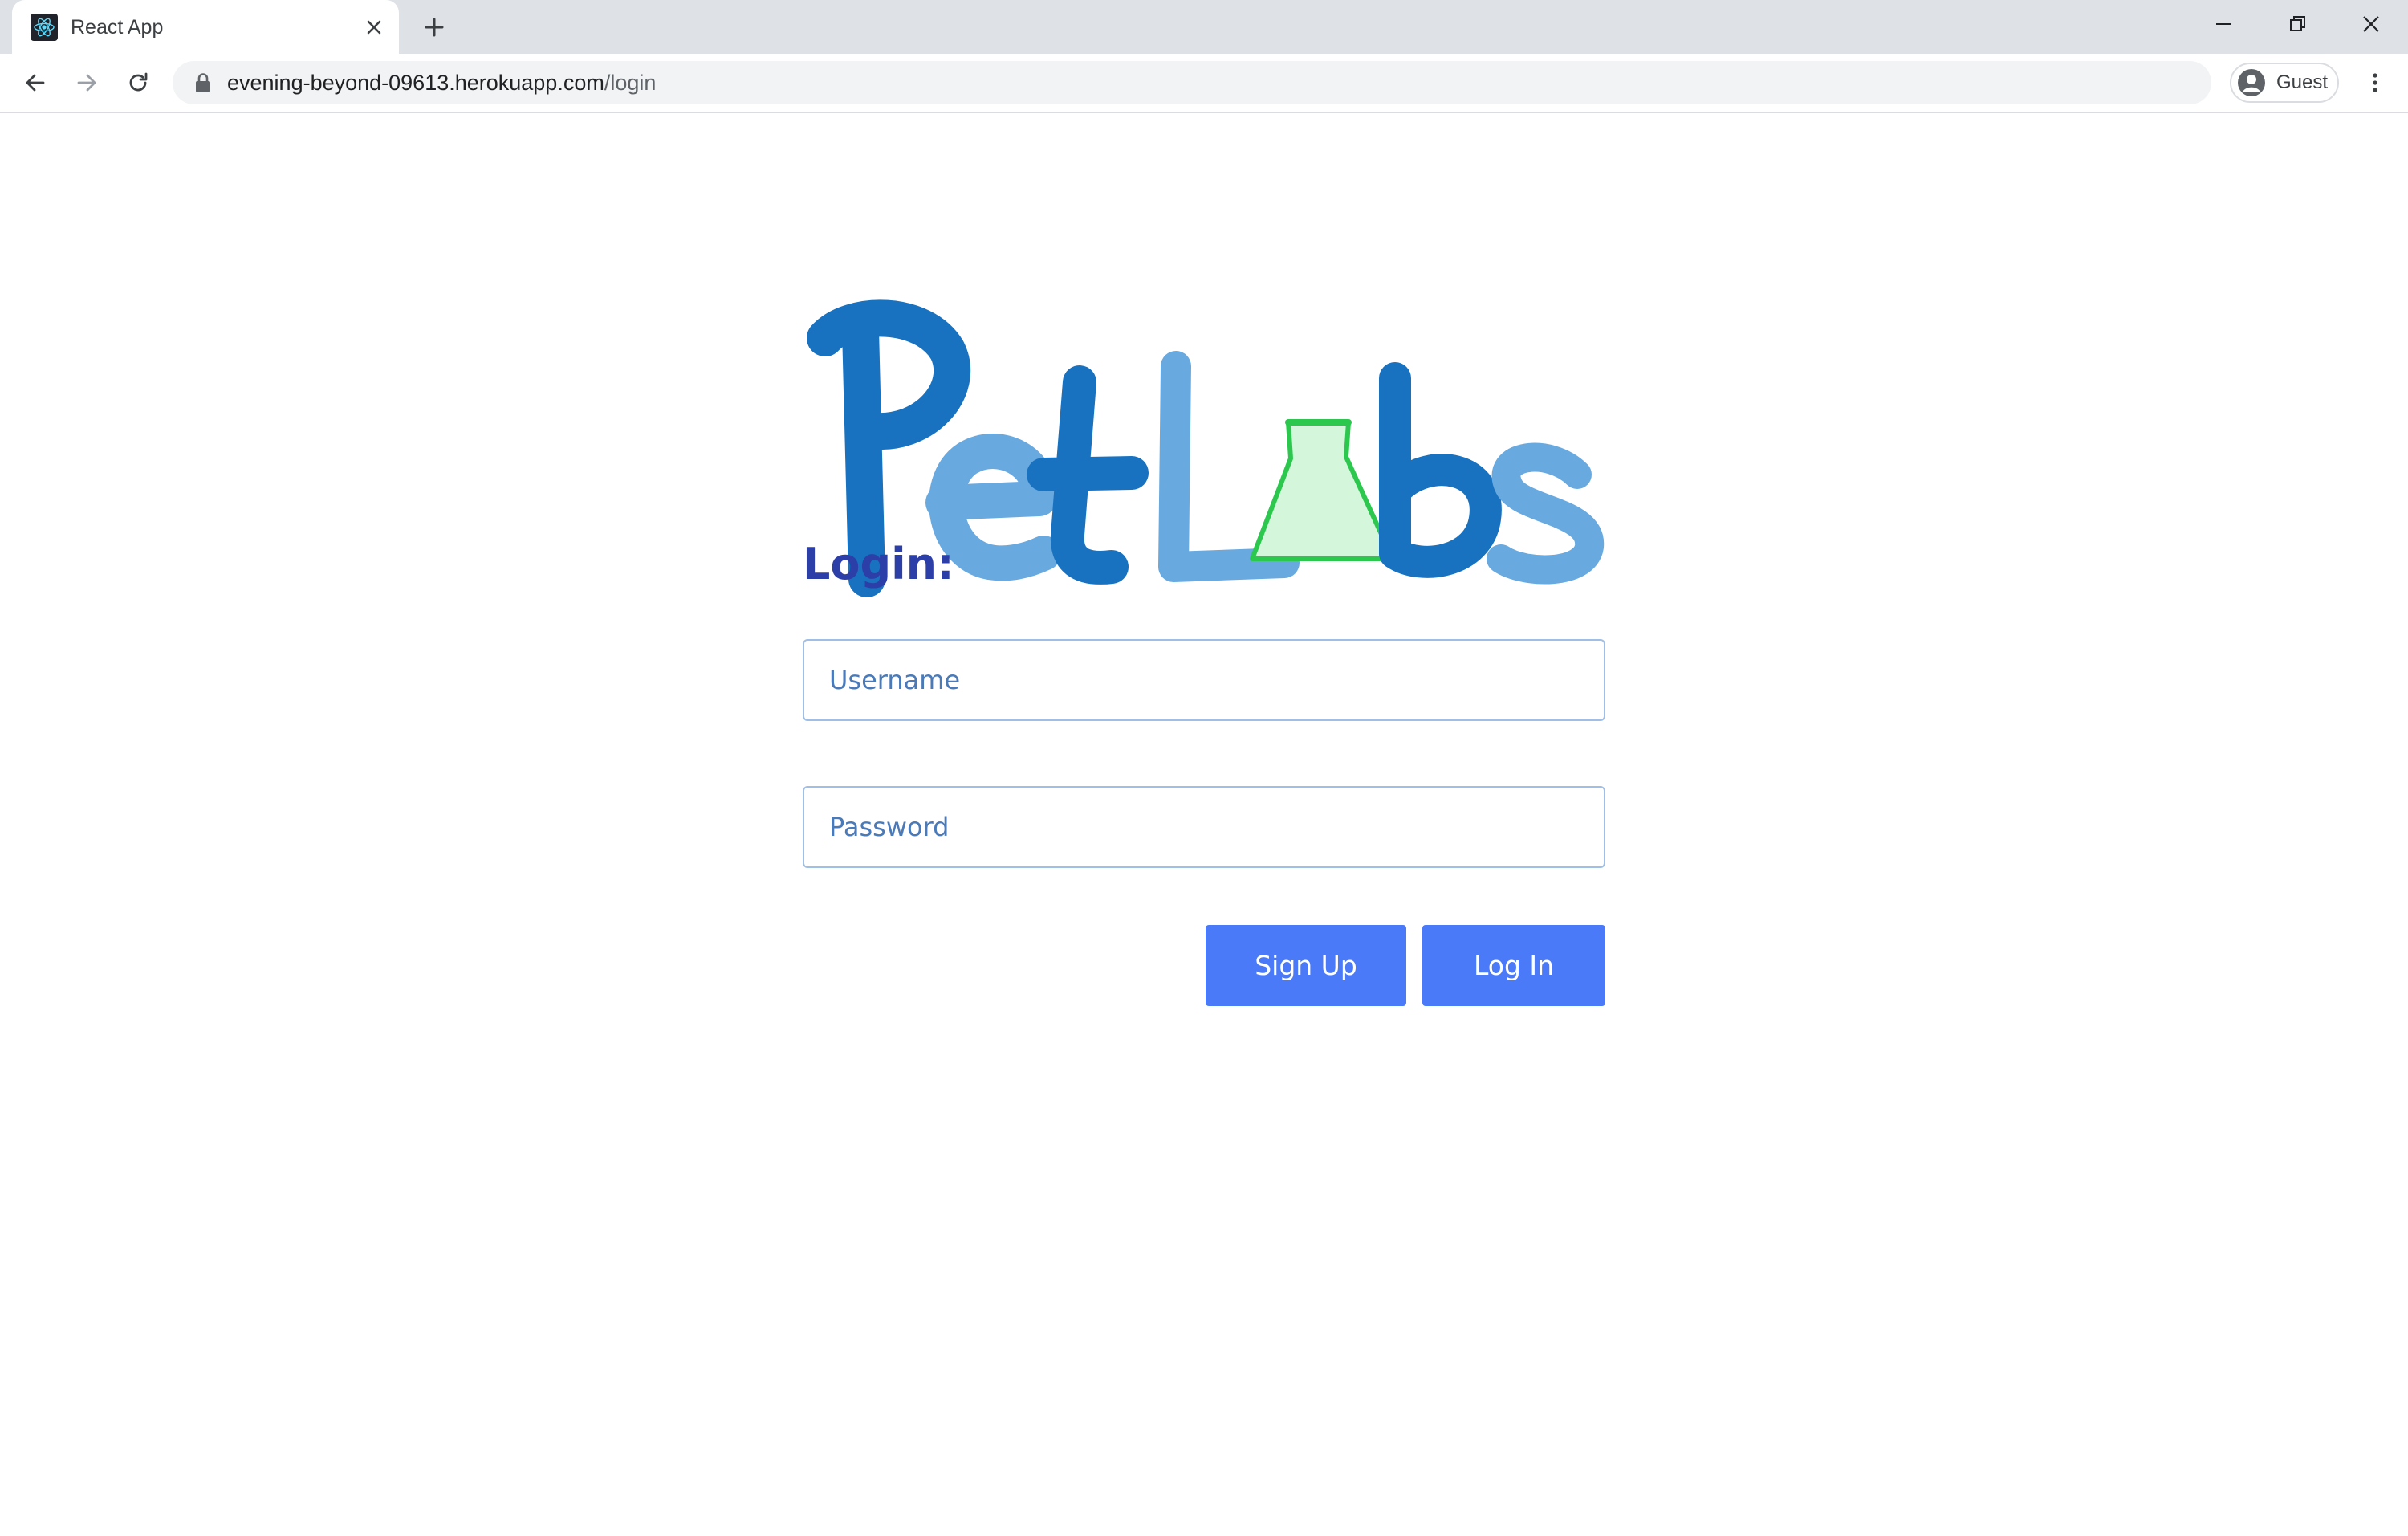  I want to click on profile-button: Guest, so click(2284, 83).